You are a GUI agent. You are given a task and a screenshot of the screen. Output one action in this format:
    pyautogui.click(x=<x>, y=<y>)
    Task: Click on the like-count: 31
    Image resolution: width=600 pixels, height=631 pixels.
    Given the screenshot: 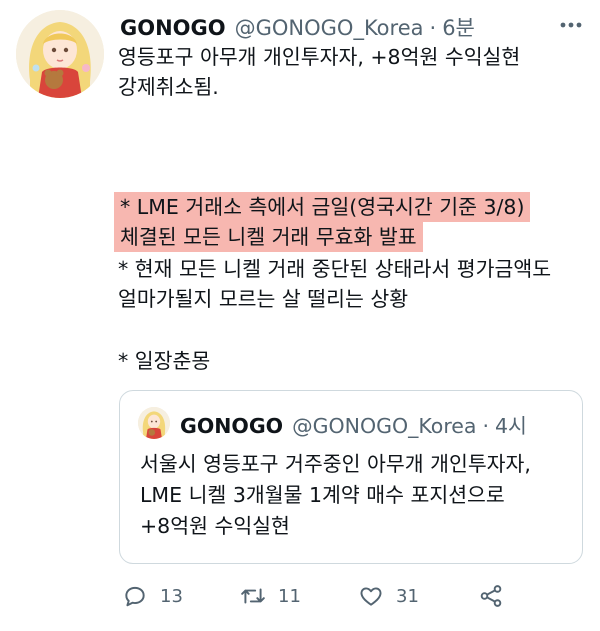 What is the action you would take?
    pyautogui.click(x=407, y=596)
    